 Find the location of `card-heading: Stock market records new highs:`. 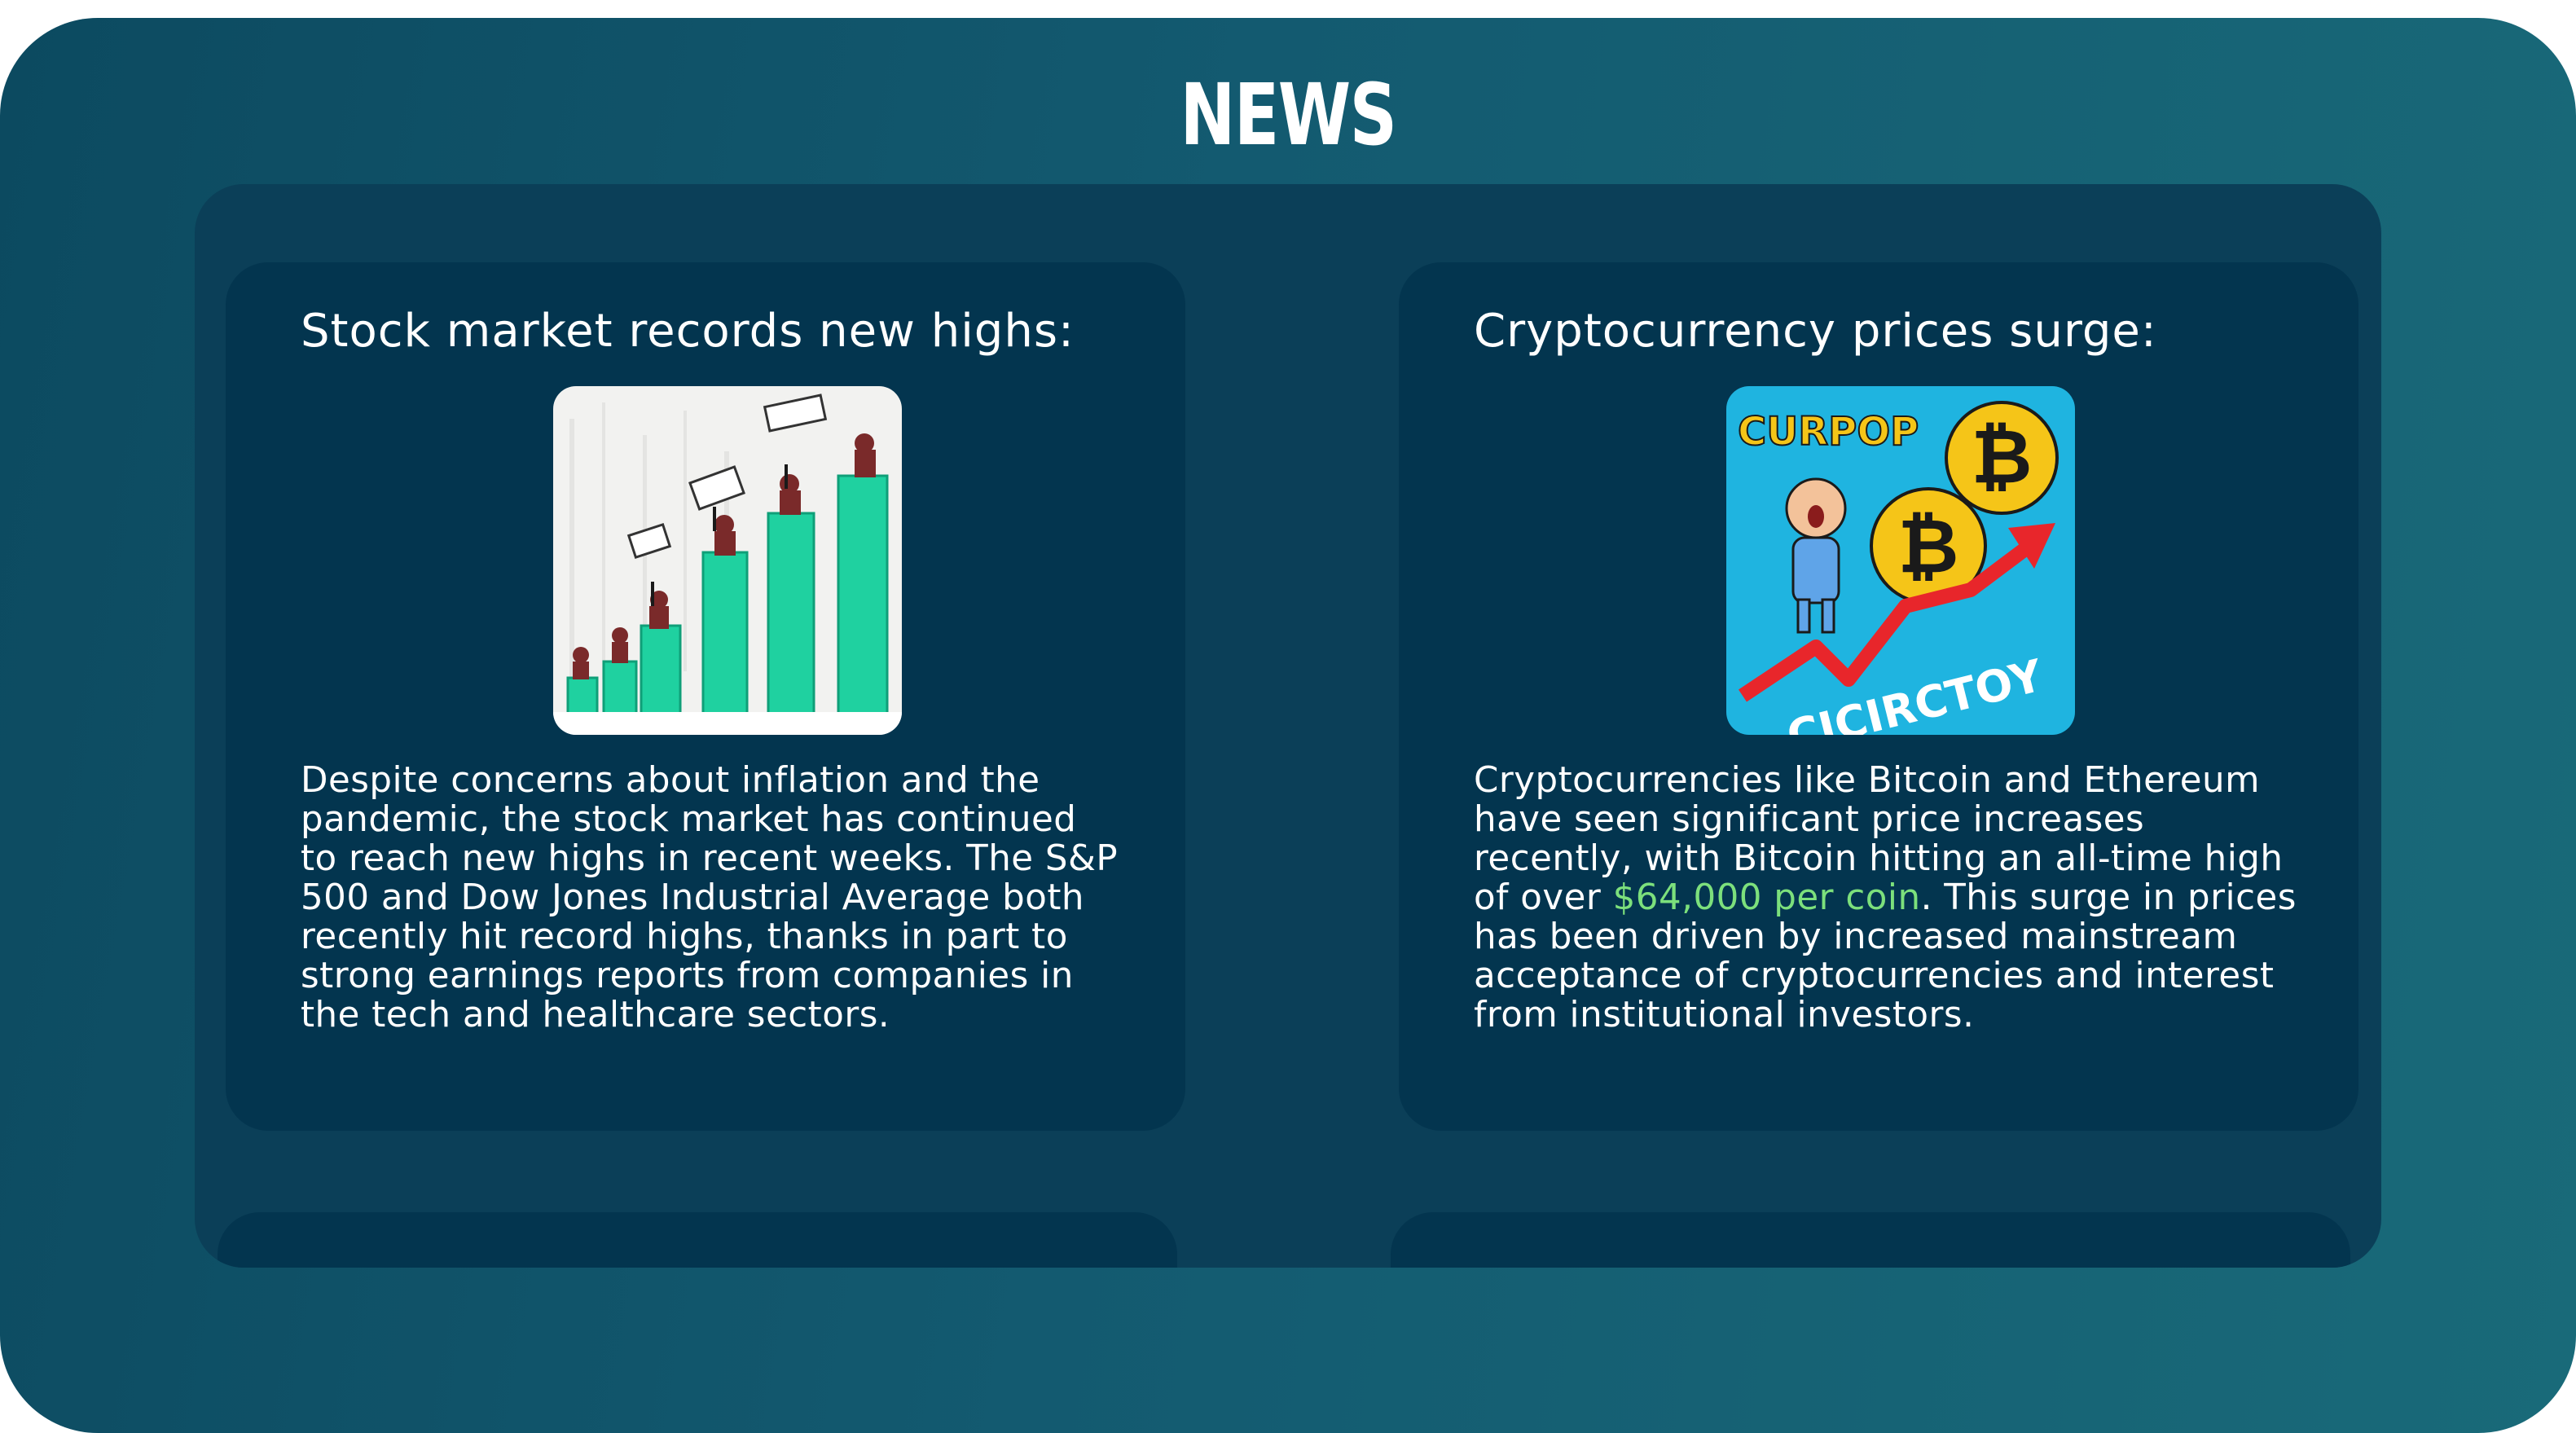

card-heading: Stock market records new highs: is located at coordinates (688, 331).